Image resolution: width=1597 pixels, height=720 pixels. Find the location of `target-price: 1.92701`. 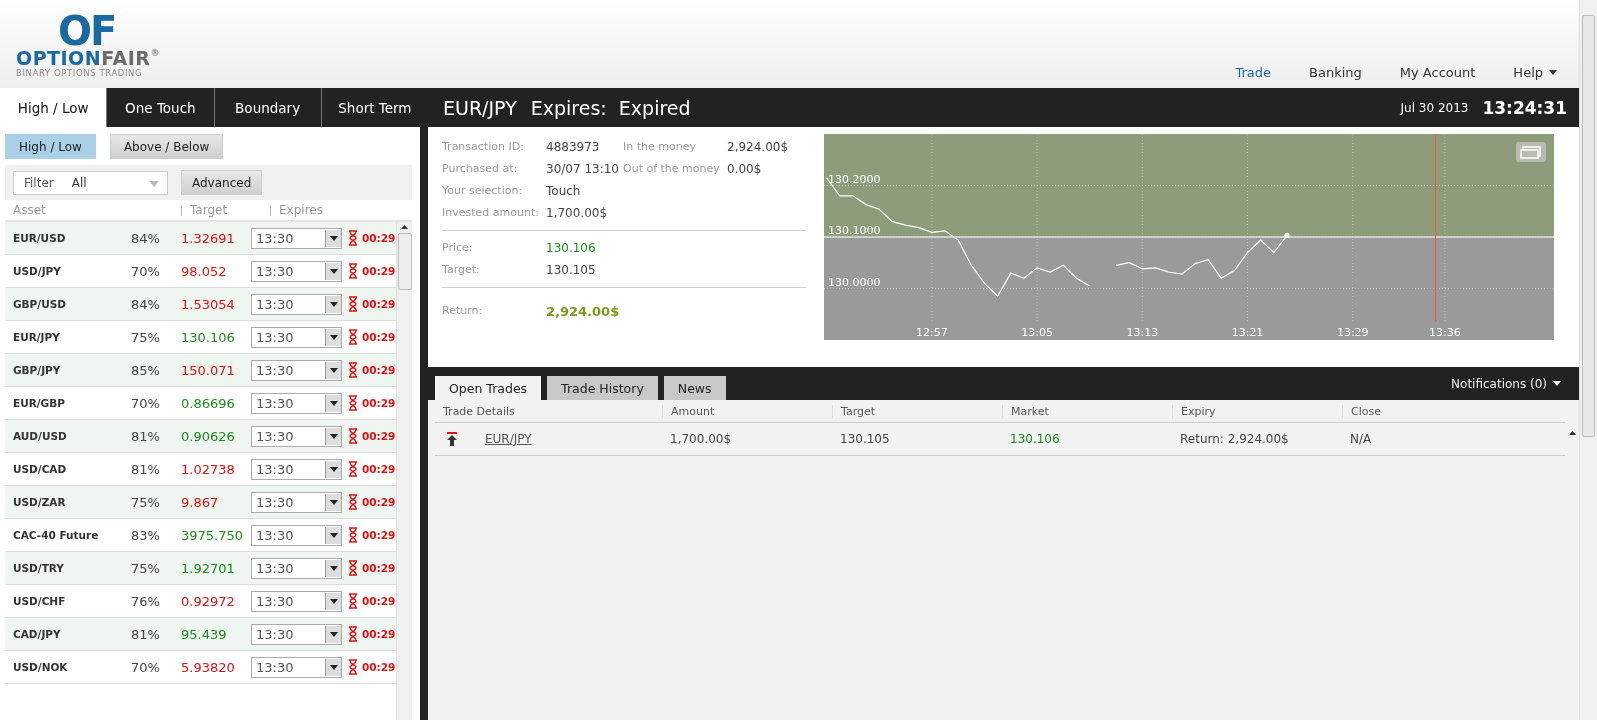

target-price: 1.92701 is located at coordinates (208, 568).